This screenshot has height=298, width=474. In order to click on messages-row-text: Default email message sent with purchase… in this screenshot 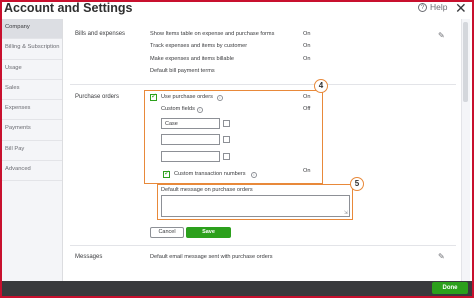, I will do `click(211, 257)`.